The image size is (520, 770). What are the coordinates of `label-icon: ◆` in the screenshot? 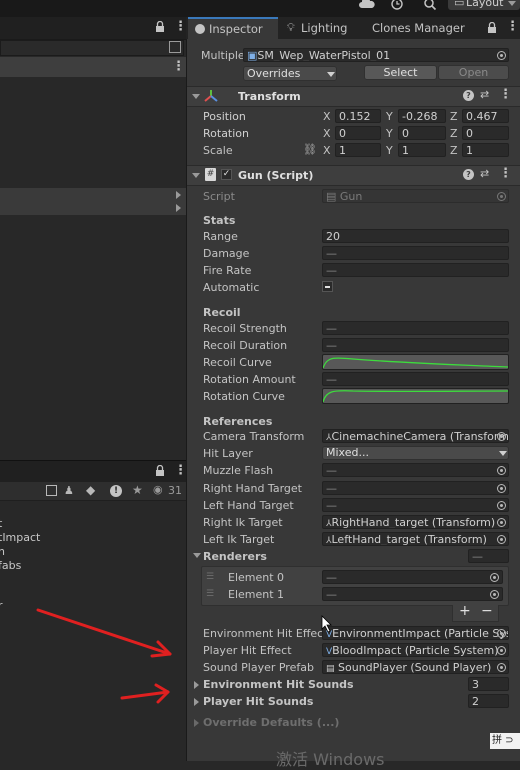 It's located at (90, 490).